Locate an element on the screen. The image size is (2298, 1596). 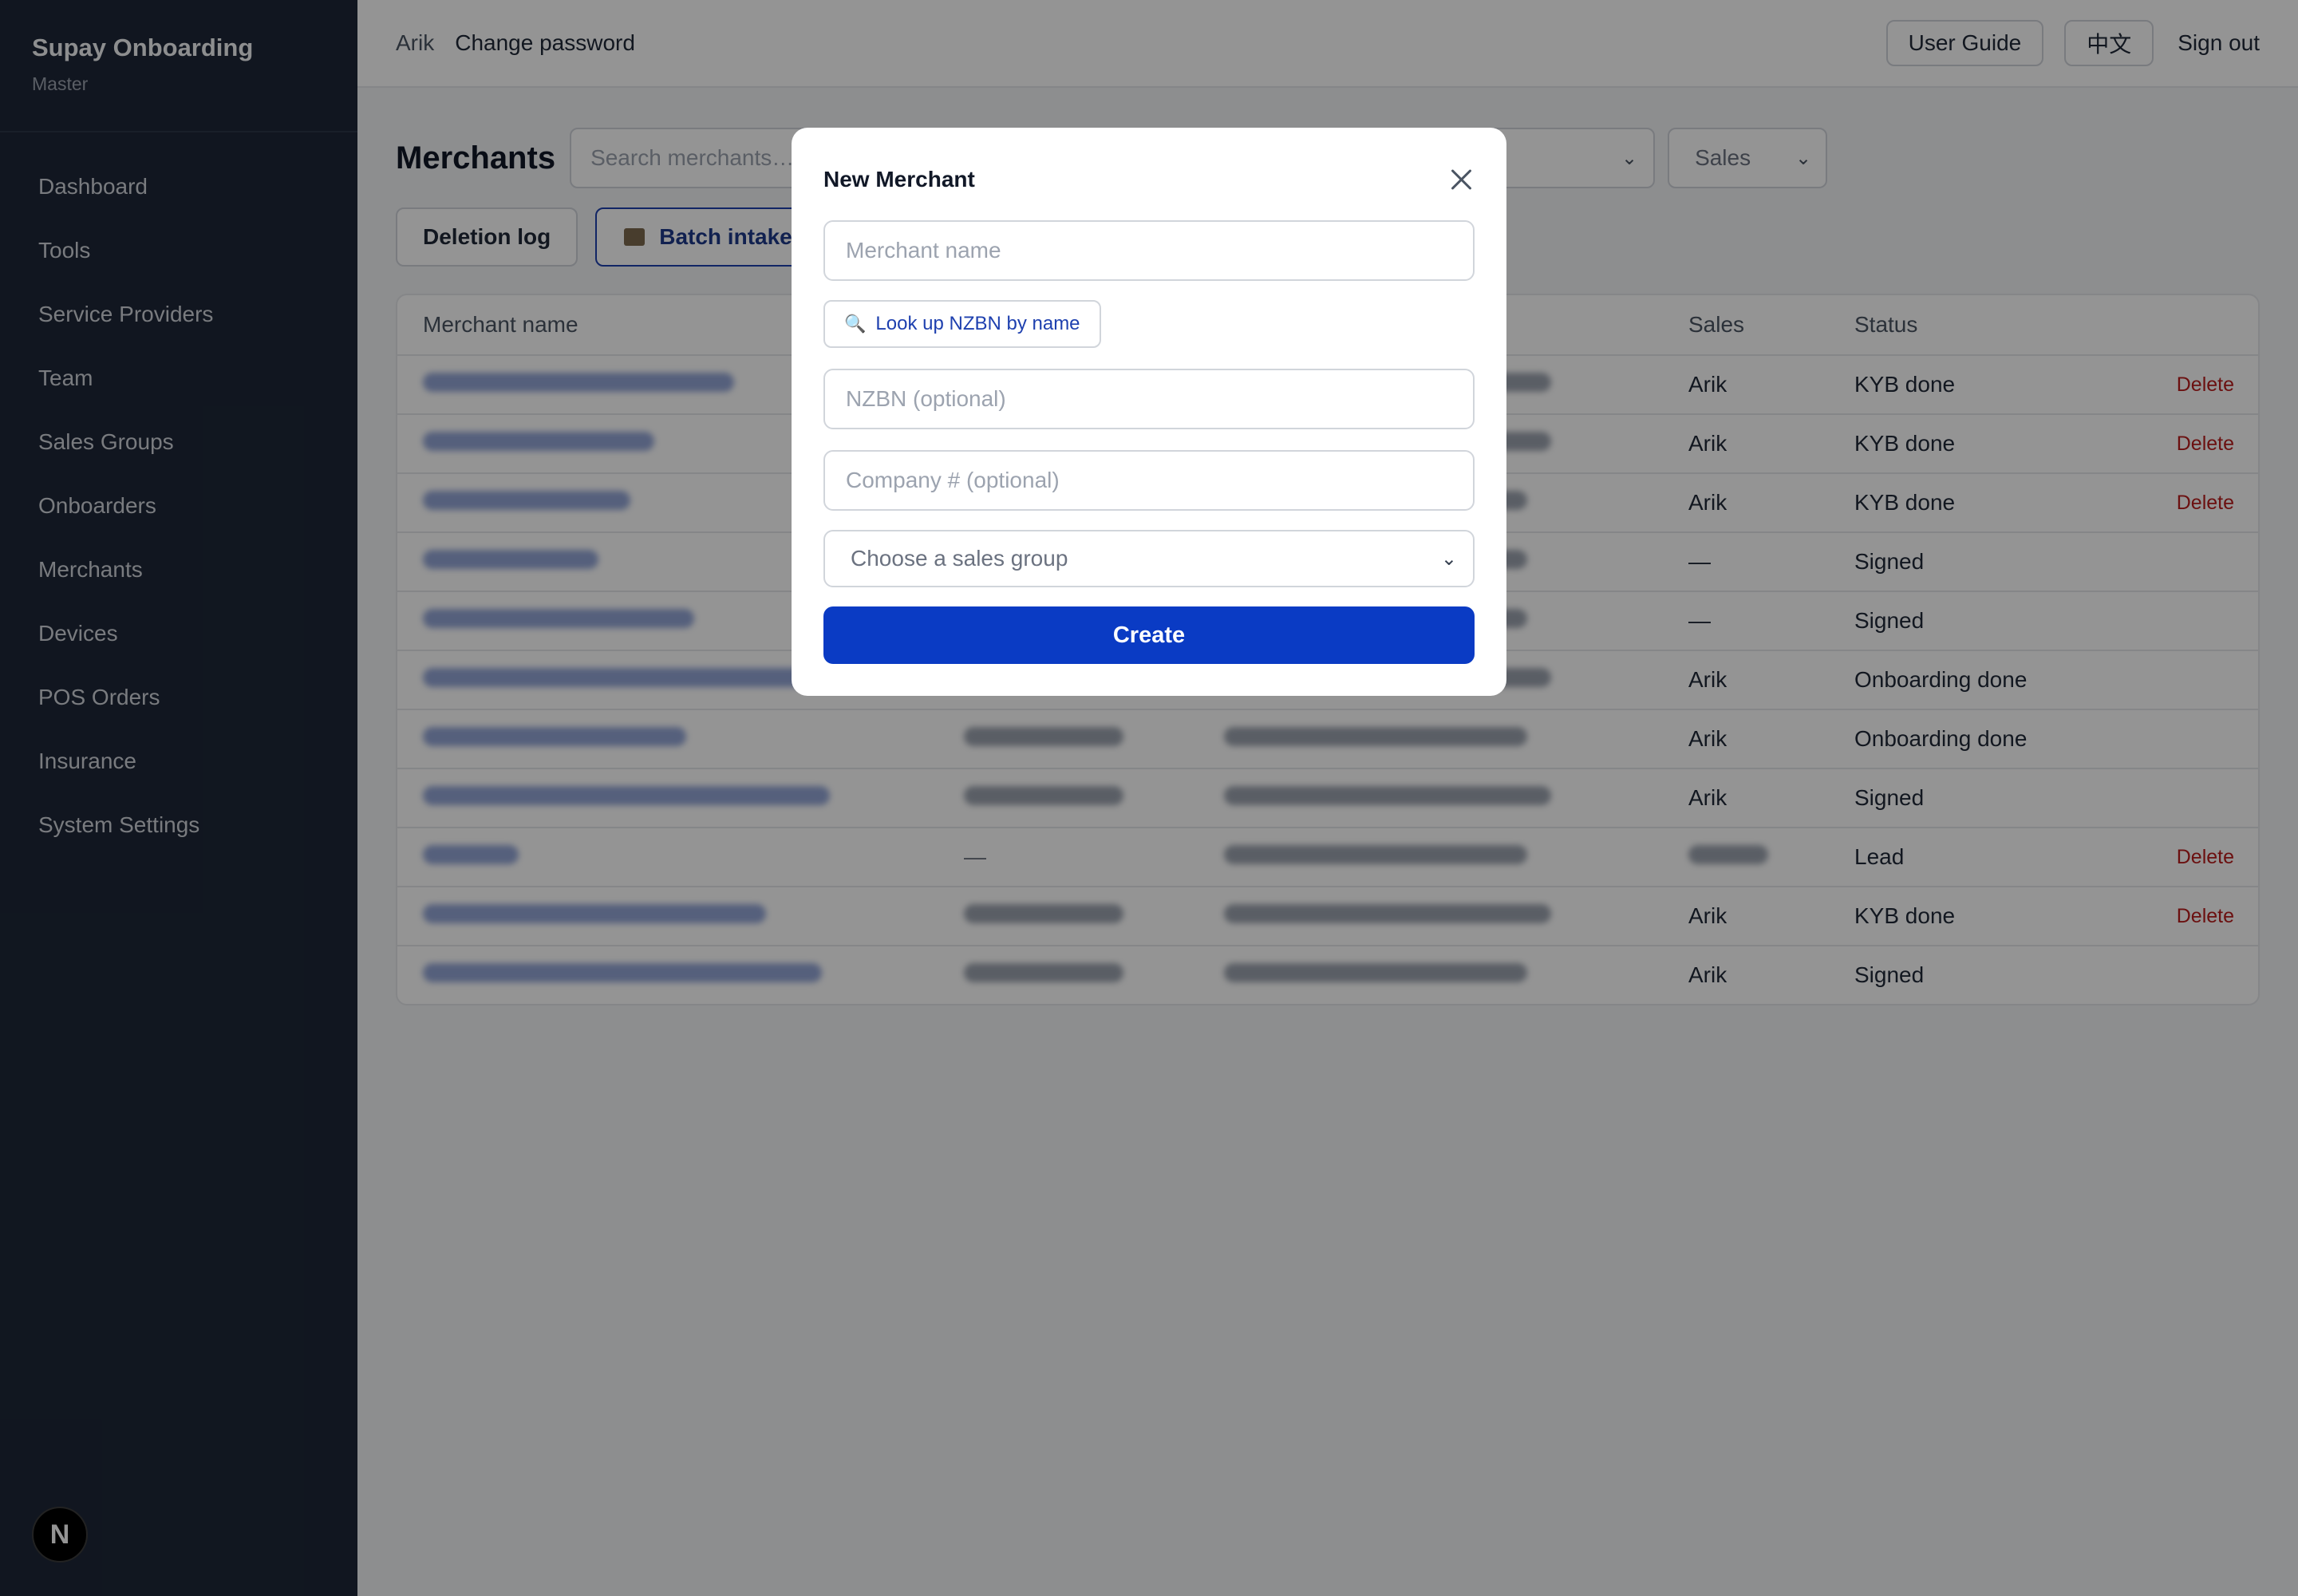
close-icon is located at coordinates (1461, 179).